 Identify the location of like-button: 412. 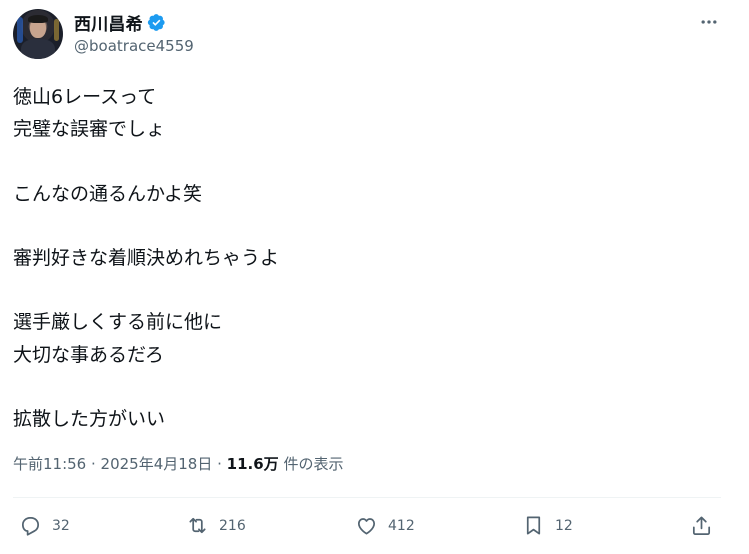
(385, 525).